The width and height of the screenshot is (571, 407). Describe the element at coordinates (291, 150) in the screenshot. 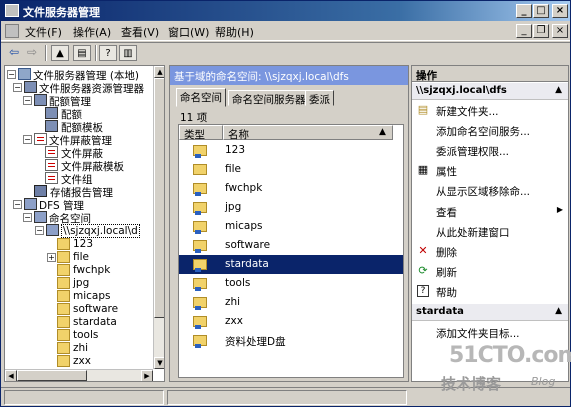

I see `table-row: 123` at that location.